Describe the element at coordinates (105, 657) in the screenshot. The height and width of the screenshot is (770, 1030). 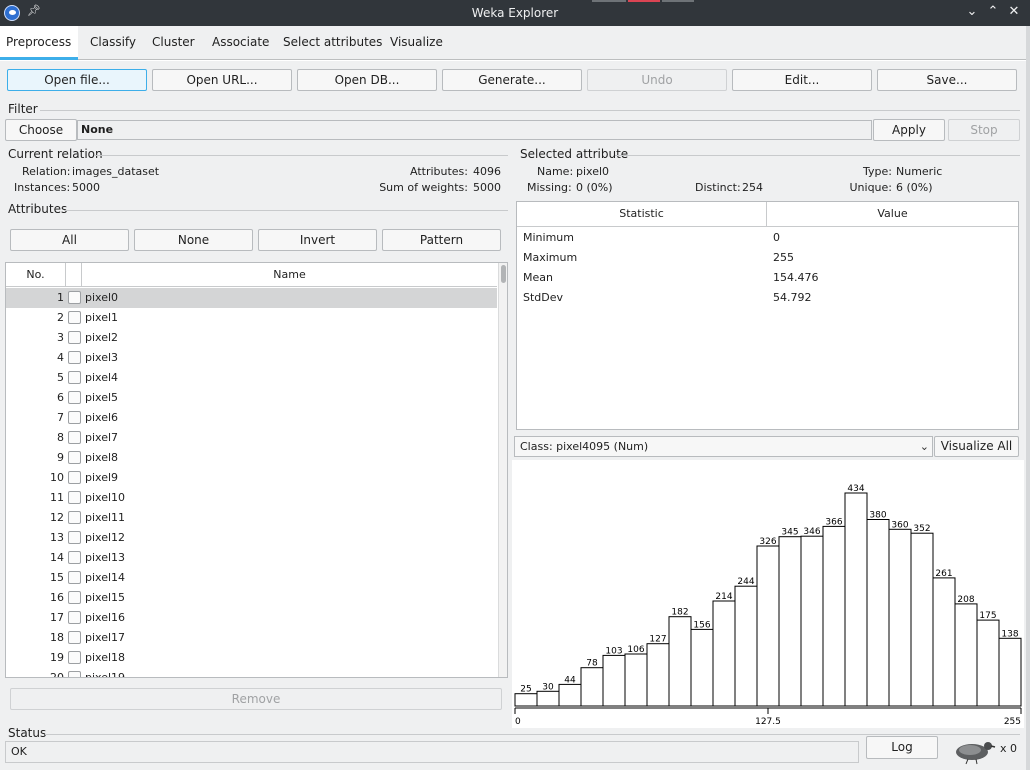
I see `attribute-name: pixel18` at that location.